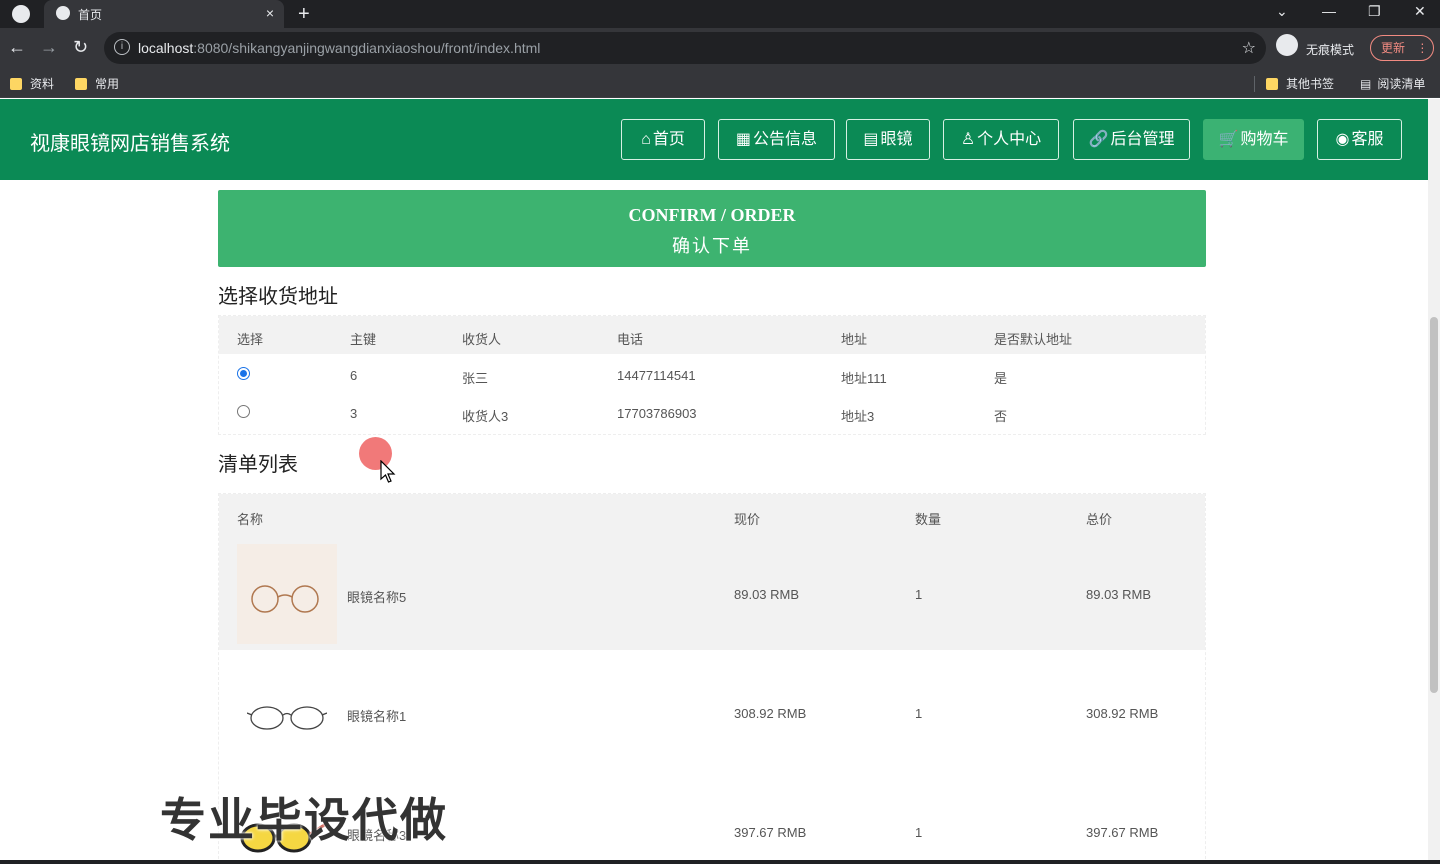 Image resolution: width=1440 pixels, height=864 pixels. I want to click on column-header: 总价, so click(1099, 519).